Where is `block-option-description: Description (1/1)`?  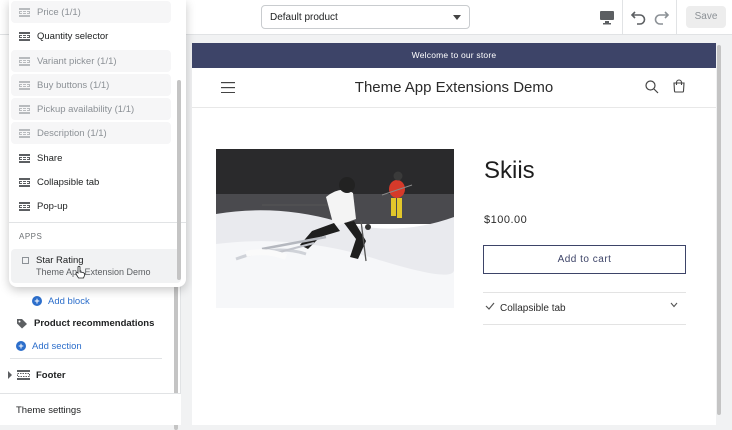
block-option-description: Description (1/1) is located at coordinates (91, 133).